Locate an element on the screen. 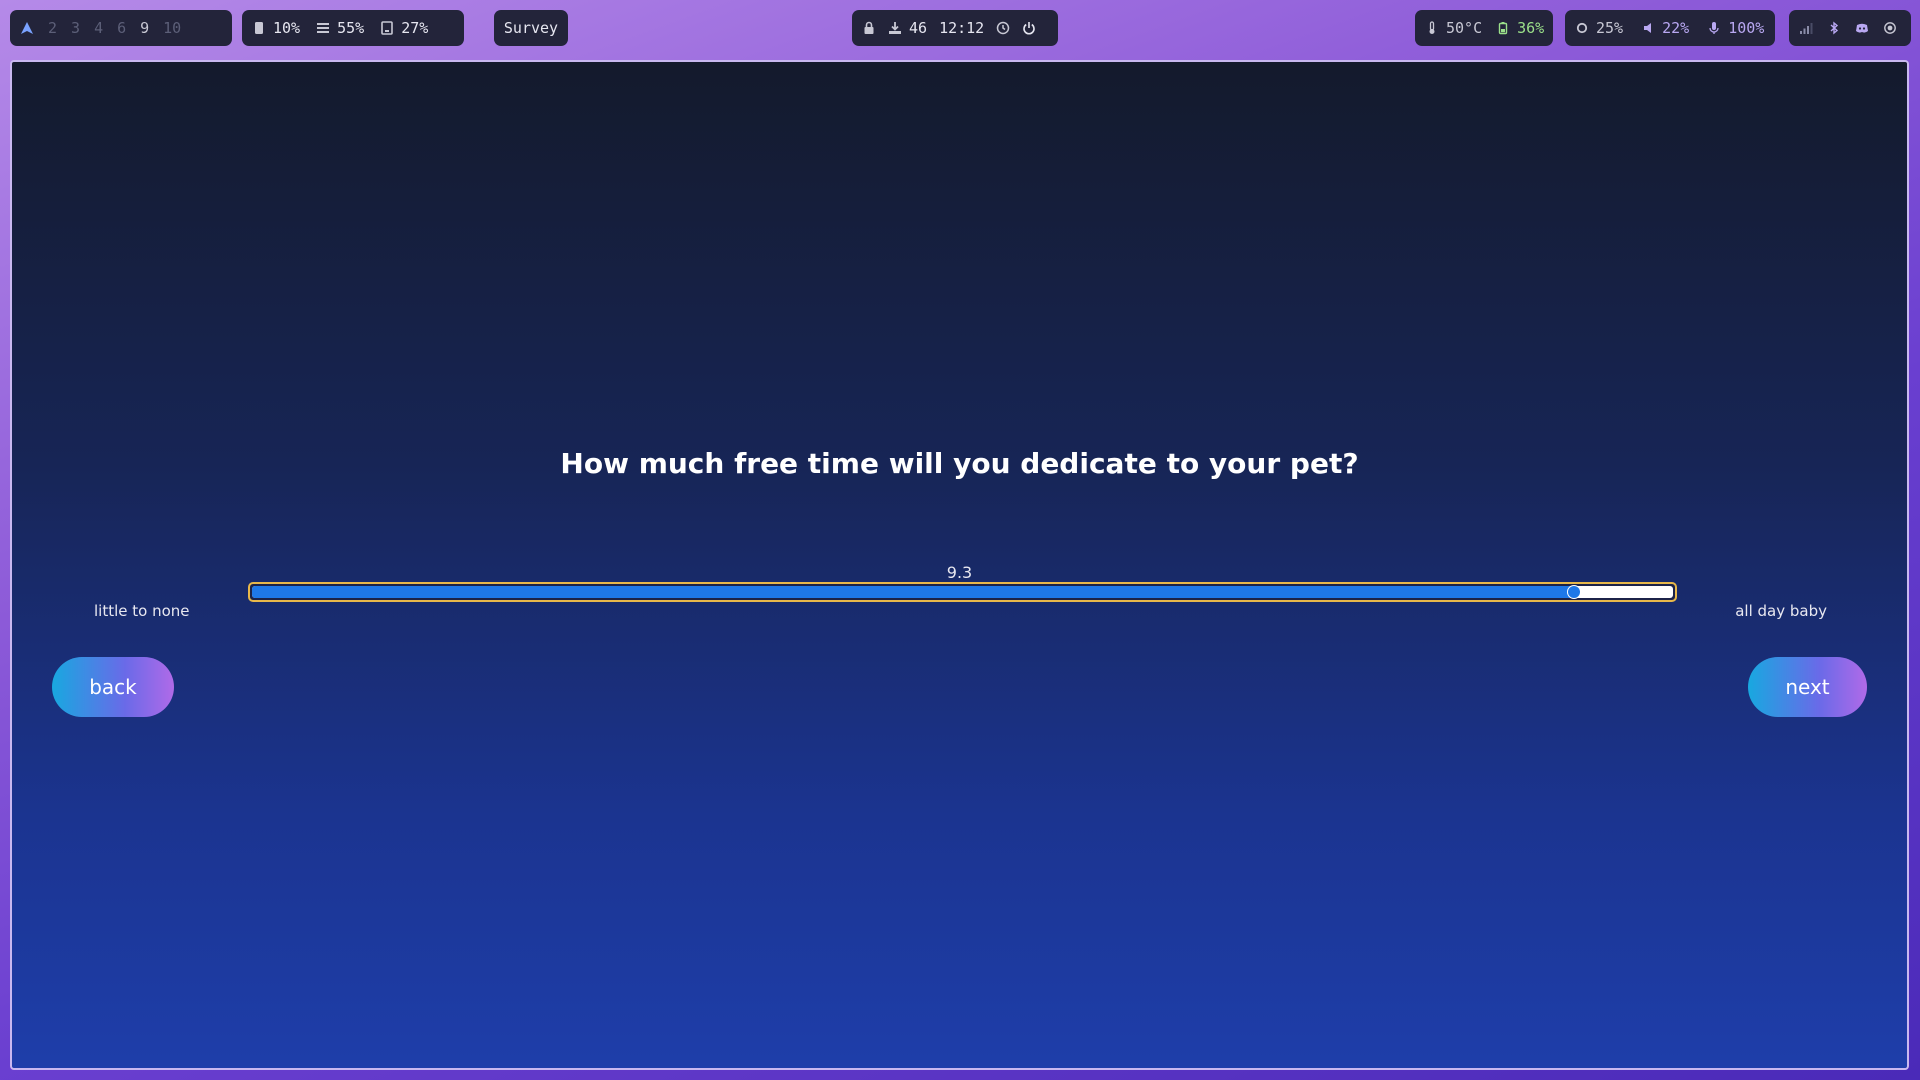 The width and height of the screenshot is (1920, 1080). microphone-icon is located at coordinates (1714, 28).